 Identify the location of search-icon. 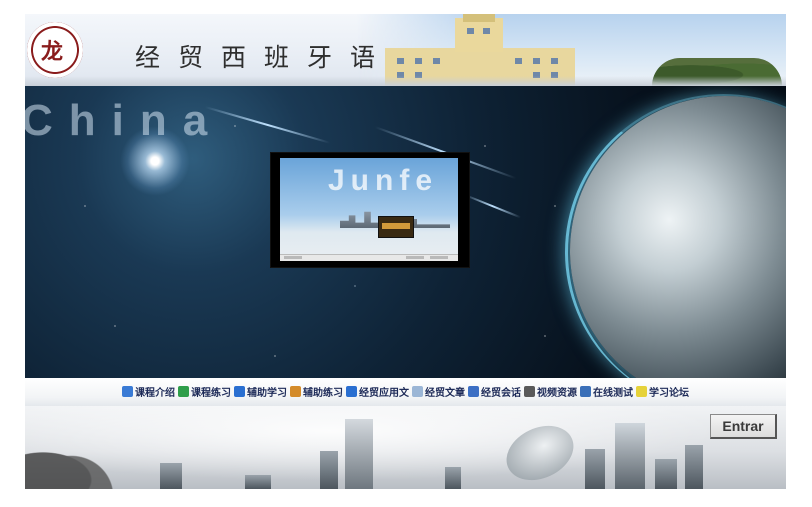
(473, 391).